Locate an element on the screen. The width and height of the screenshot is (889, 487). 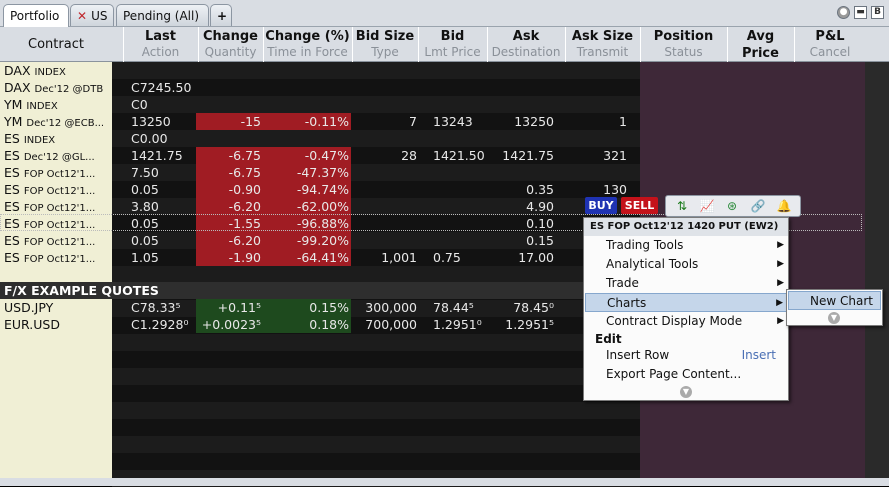
cell-bidsz: 1,001 is located at coordinates (399, 257).